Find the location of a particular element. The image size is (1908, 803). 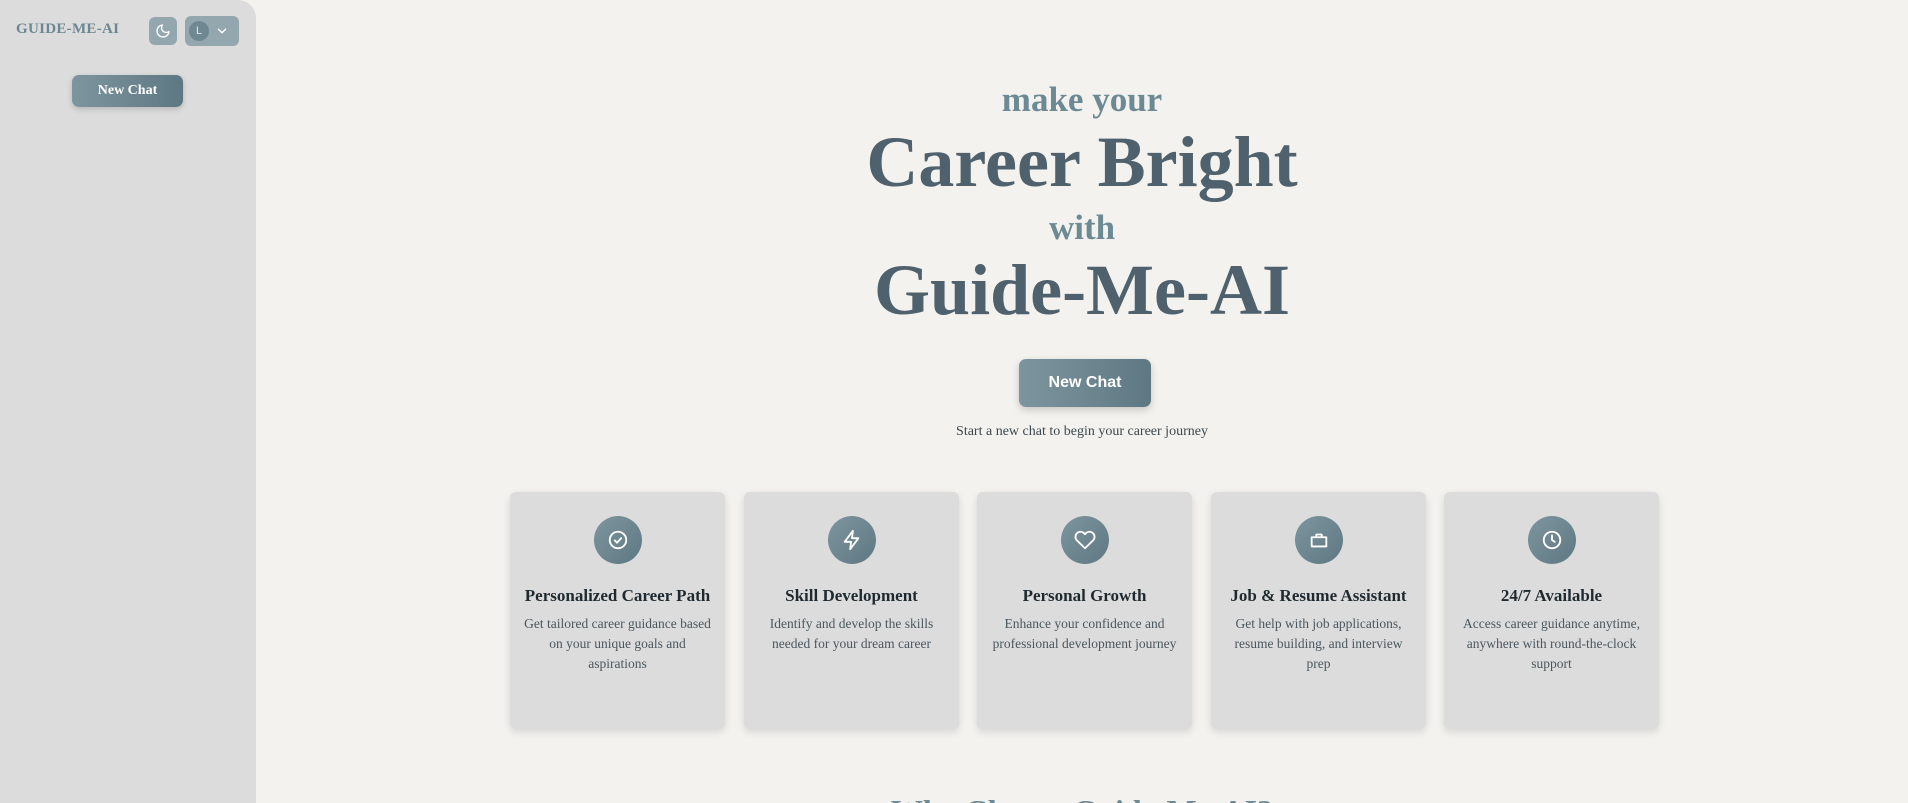

user-menu-button: L is located at coordinates (212, 31).